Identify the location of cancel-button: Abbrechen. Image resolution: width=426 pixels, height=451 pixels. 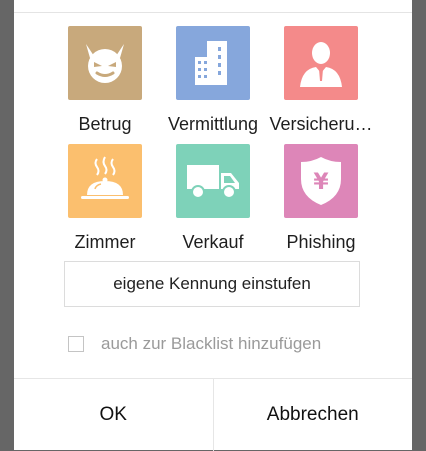
(313, 415).